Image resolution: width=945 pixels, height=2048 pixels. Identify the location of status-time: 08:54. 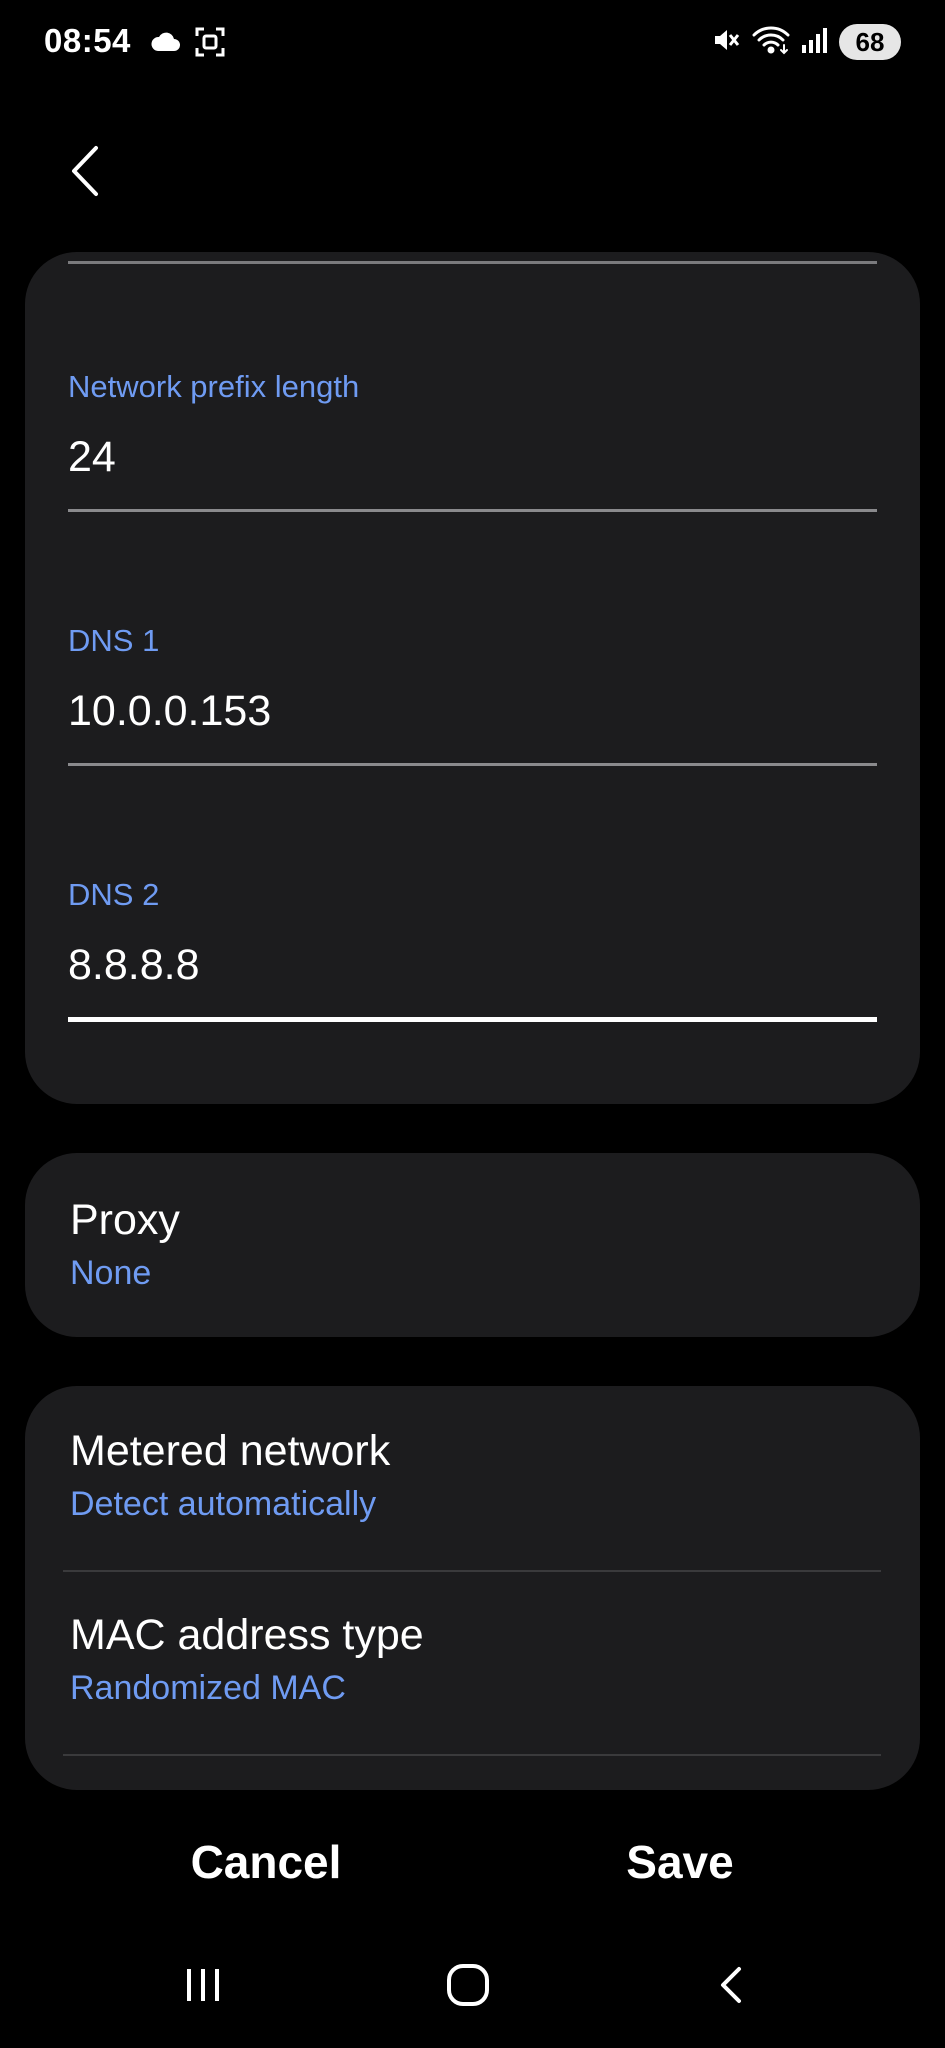
(87, 40).